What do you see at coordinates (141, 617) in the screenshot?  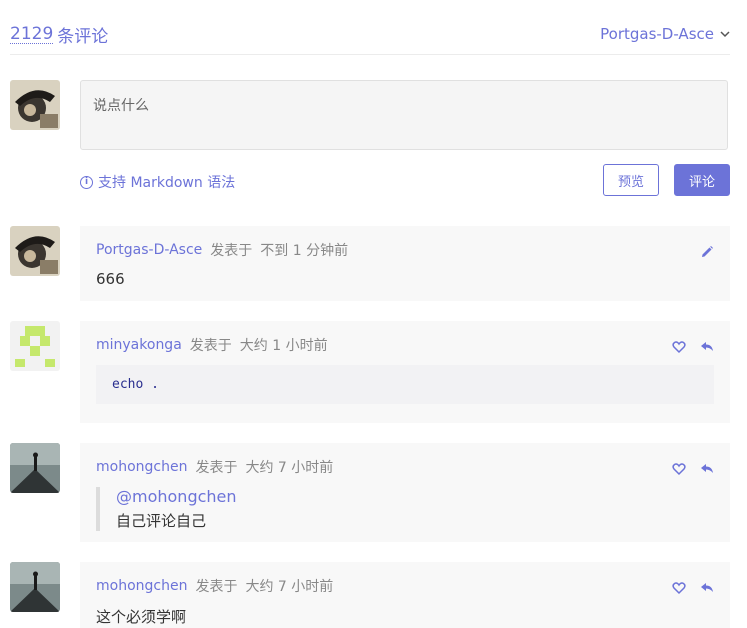 I see `comment-body: 这个必须学啊` at bounding box center [141, 617].